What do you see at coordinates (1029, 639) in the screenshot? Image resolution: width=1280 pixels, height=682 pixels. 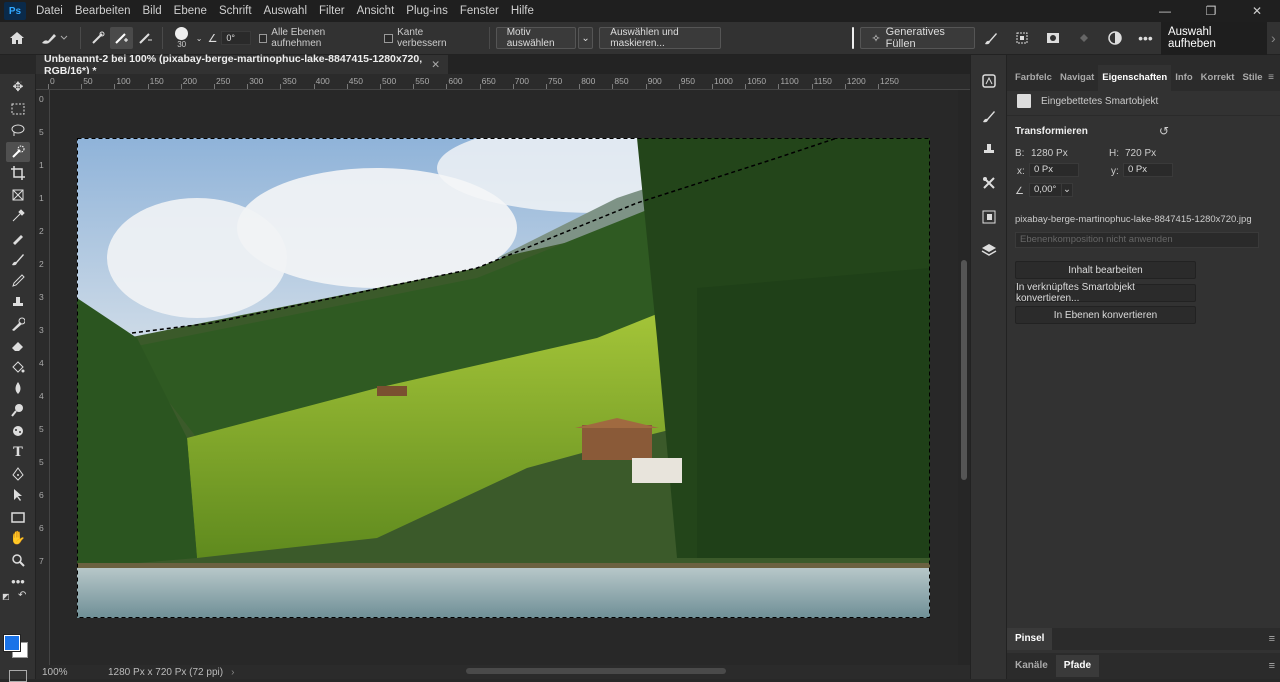 I see `tab-pinsel: Pinsel` at bounding box center [1029, 639].